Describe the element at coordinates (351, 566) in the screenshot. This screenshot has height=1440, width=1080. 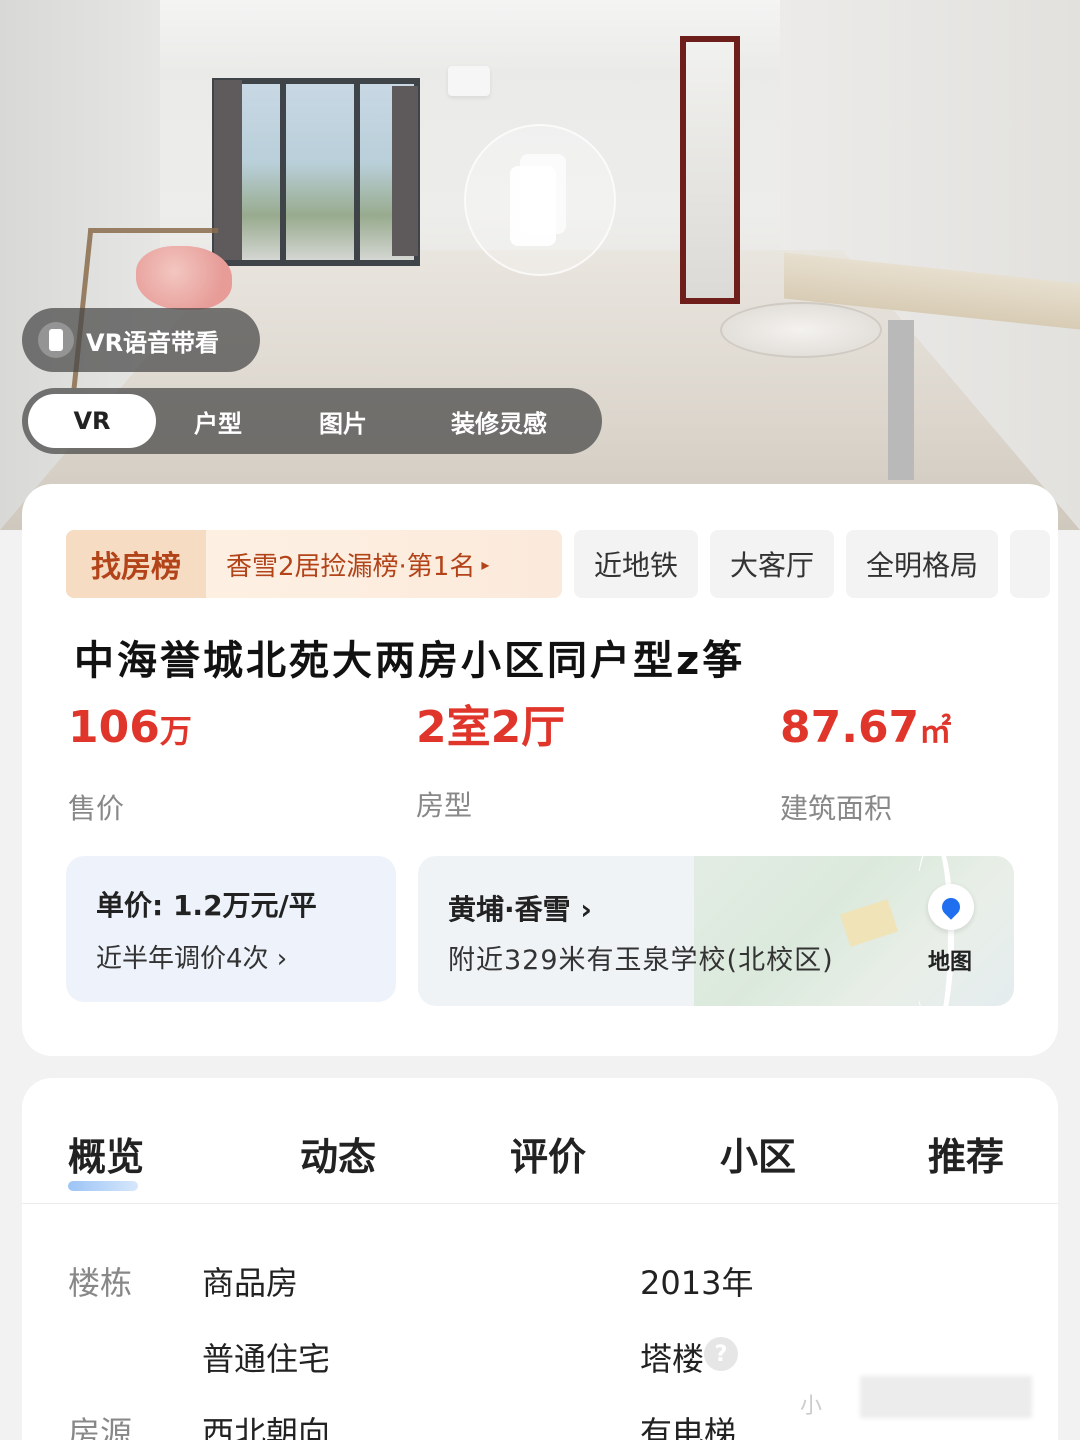
I see `ranking-name: 香雪2居捡漏榜·第1名` at that location.